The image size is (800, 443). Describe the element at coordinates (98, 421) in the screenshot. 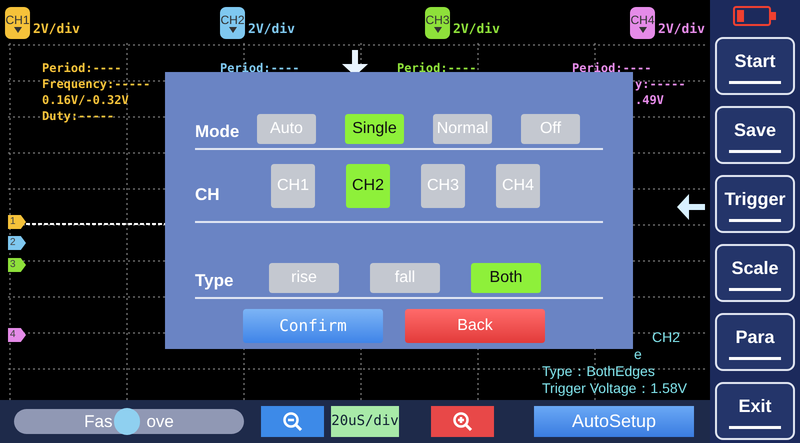

I see `slider-label: Fas` at that location.